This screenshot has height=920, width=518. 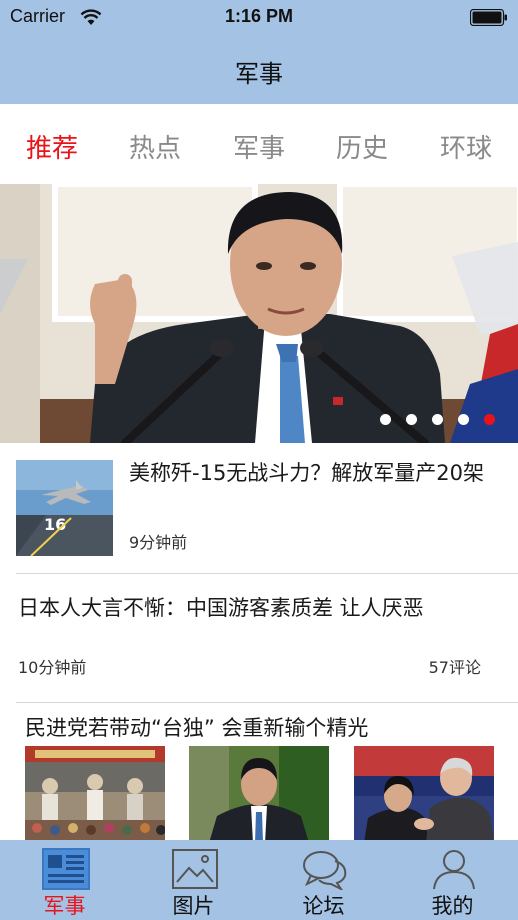 What do you see at coordinates (454, 667) in the screenshot?
I see `comment-count: 57评论` at bounding box center [454, 667].